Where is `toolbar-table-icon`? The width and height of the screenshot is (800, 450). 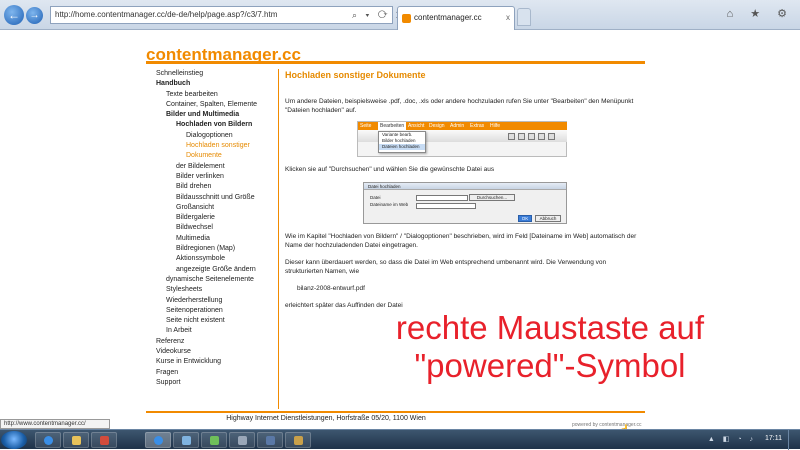
toolbar-table-icon is located at coordinates (511, 136).